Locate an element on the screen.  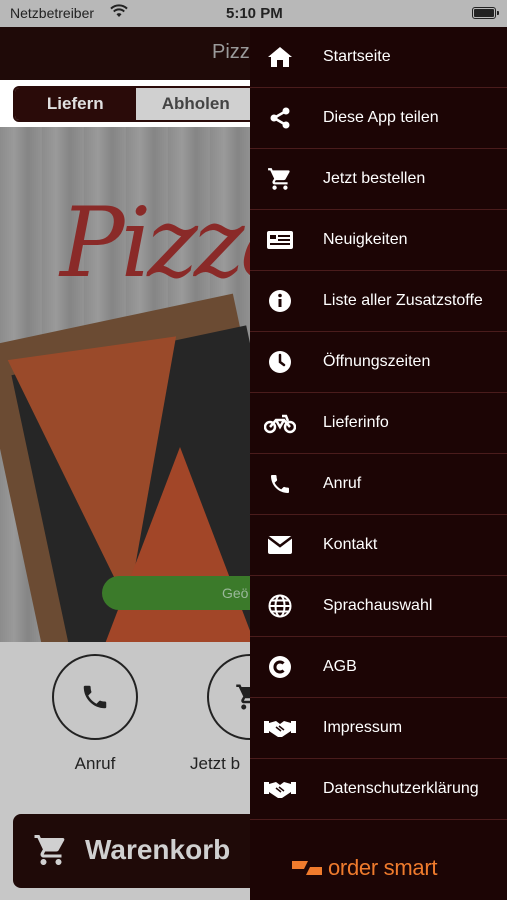
menu-item-startseite: Startseite is located at coordinates (378, 57).